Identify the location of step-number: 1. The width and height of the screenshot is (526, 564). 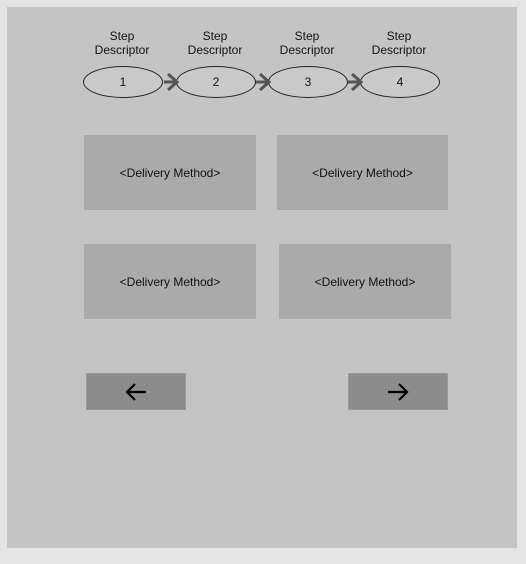
(123, 82).